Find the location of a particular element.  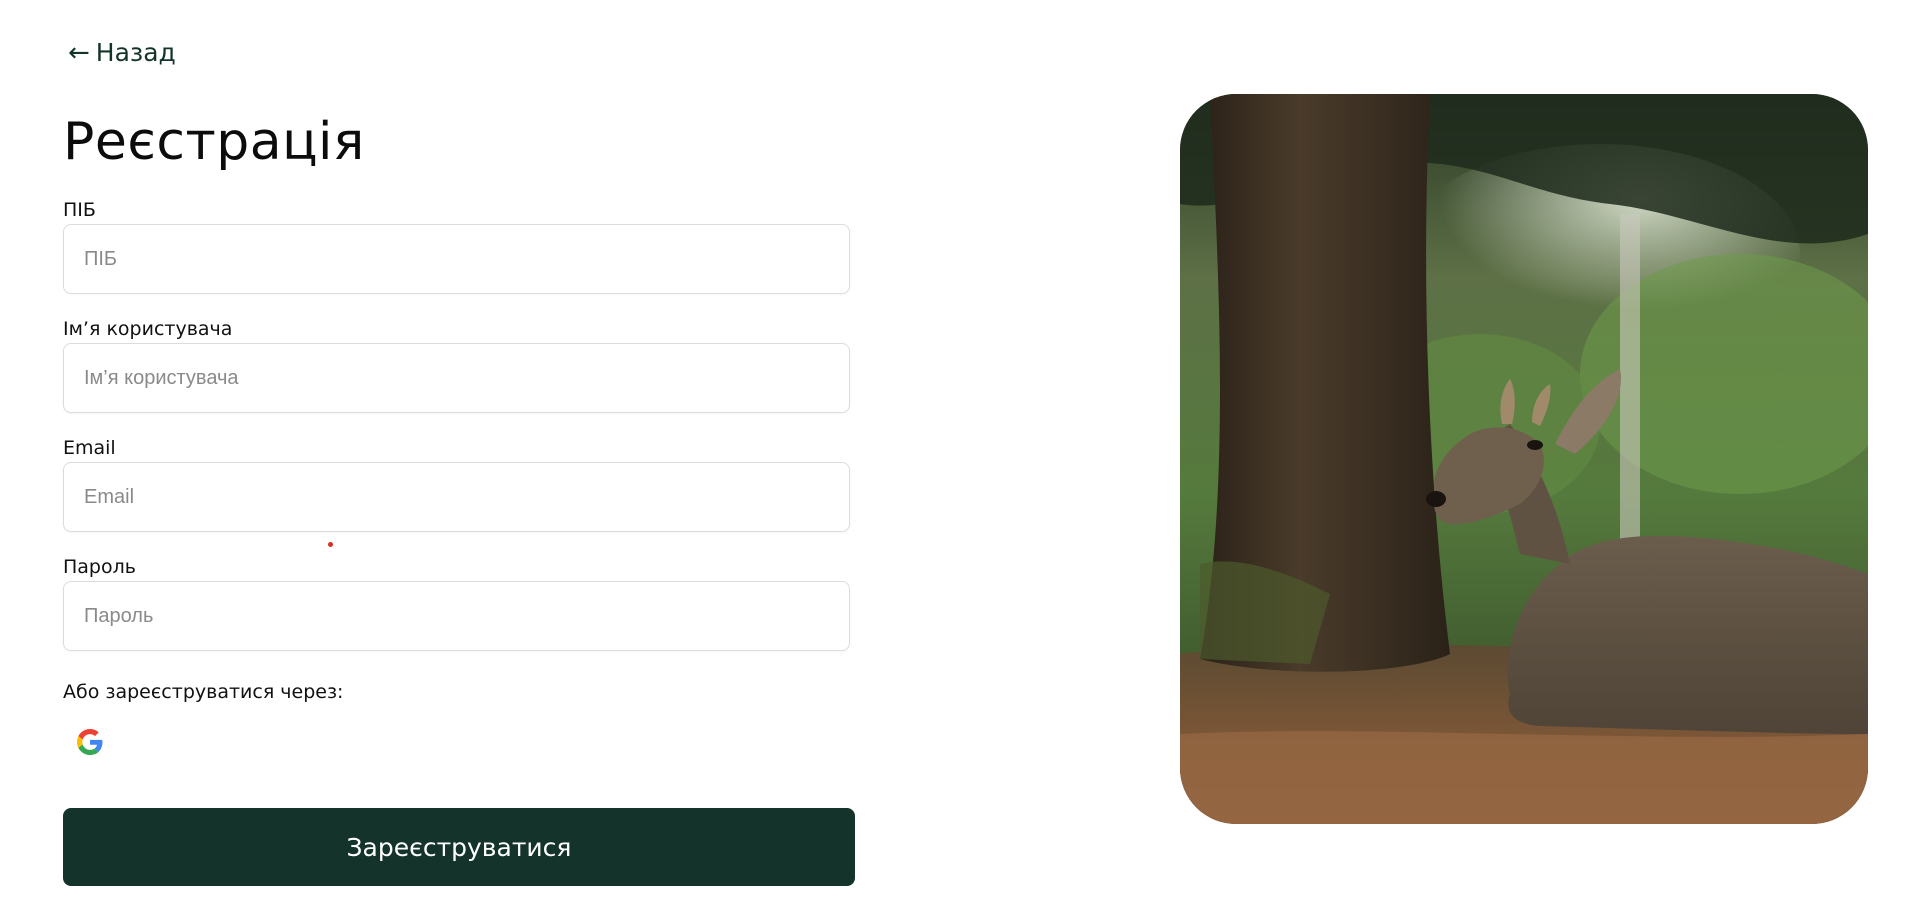

full-name-field-group: ПІБ is located at coordinates (458, 245).